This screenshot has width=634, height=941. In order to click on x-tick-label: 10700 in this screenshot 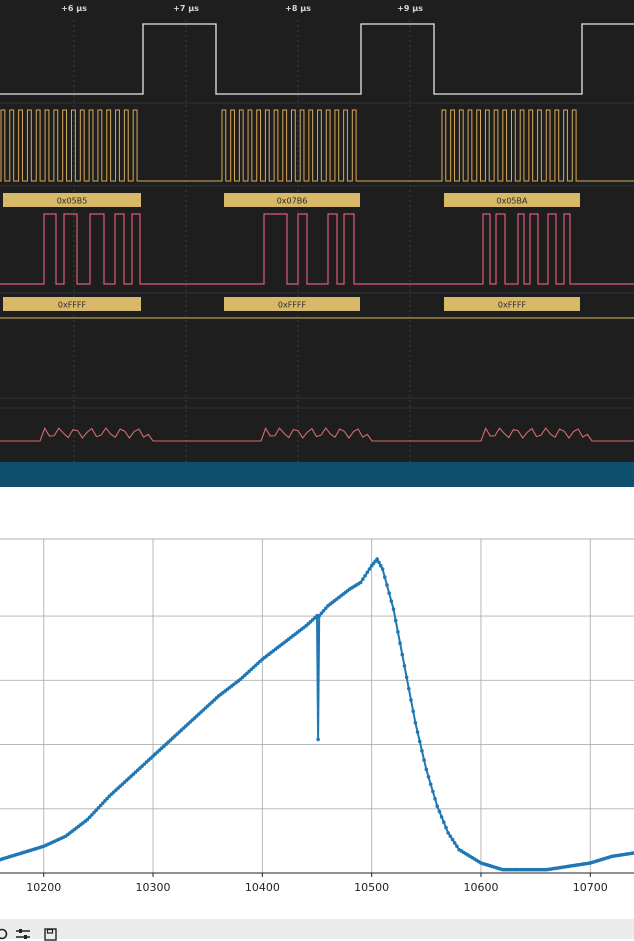, I will do `click(590, 887)`.